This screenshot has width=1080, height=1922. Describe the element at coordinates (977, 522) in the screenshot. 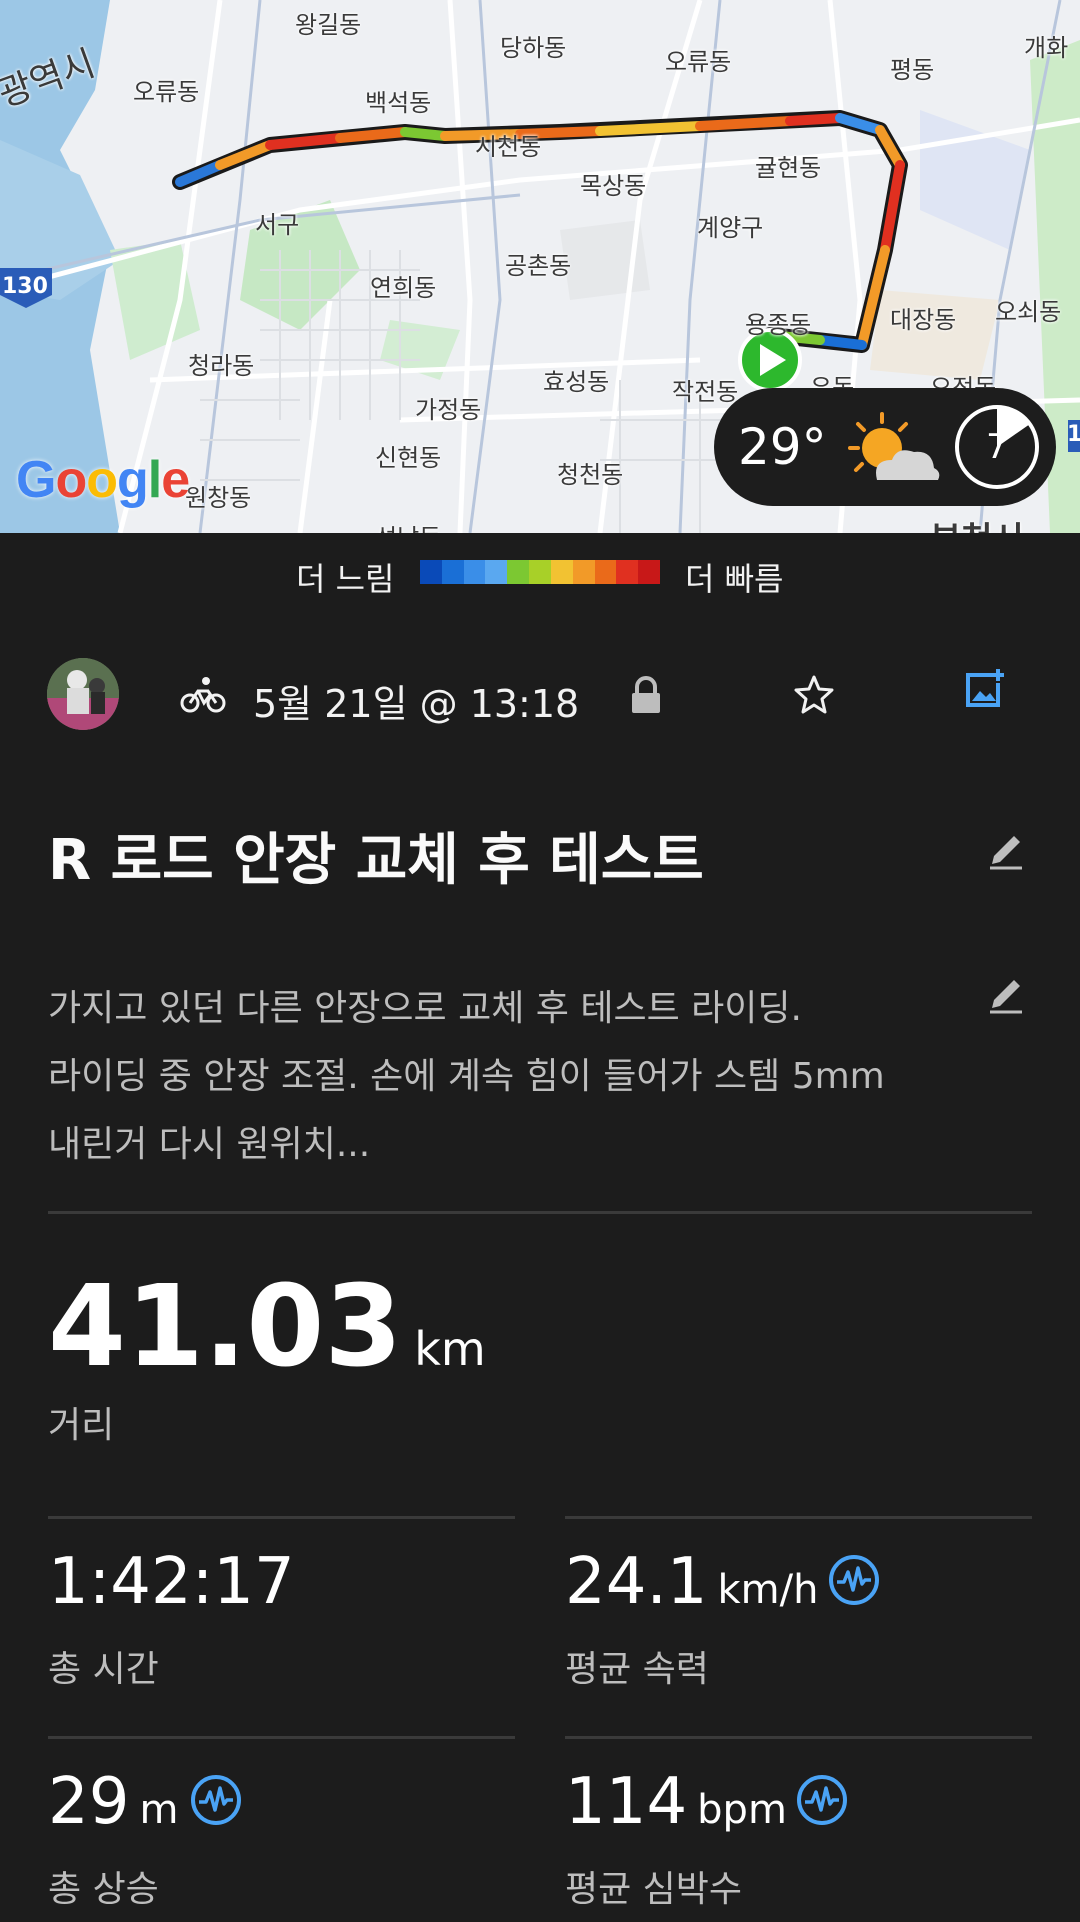

I see `map-label: 부천시` at that location.